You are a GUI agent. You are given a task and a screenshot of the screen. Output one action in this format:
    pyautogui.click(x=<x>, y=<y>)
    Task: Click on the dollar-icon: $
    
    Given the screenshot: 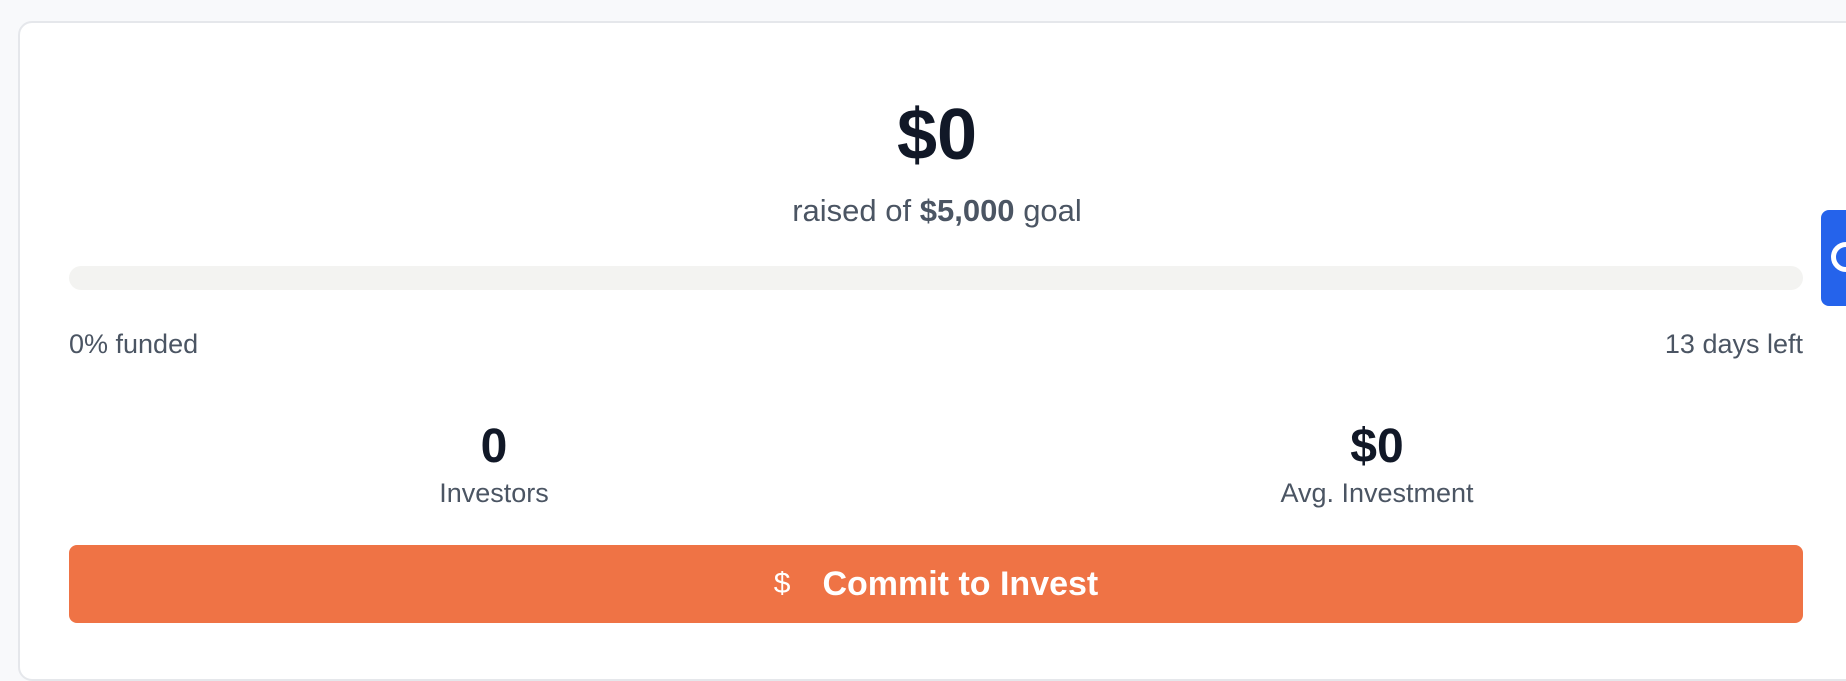 What is the action you would take?
    pyautogui.click(x=782, y=583)
    